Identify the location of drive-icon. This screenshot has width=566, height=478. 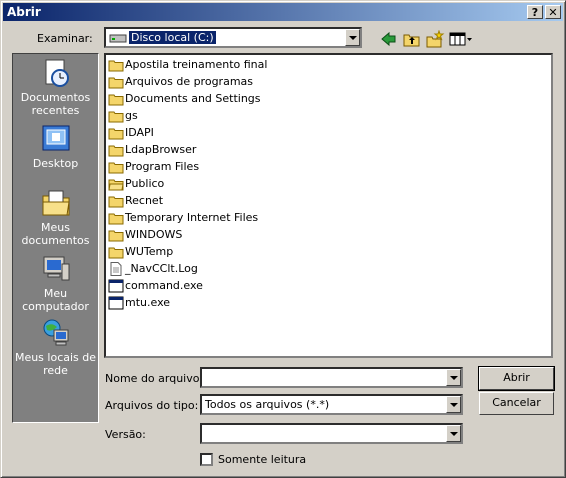
(118, 38).